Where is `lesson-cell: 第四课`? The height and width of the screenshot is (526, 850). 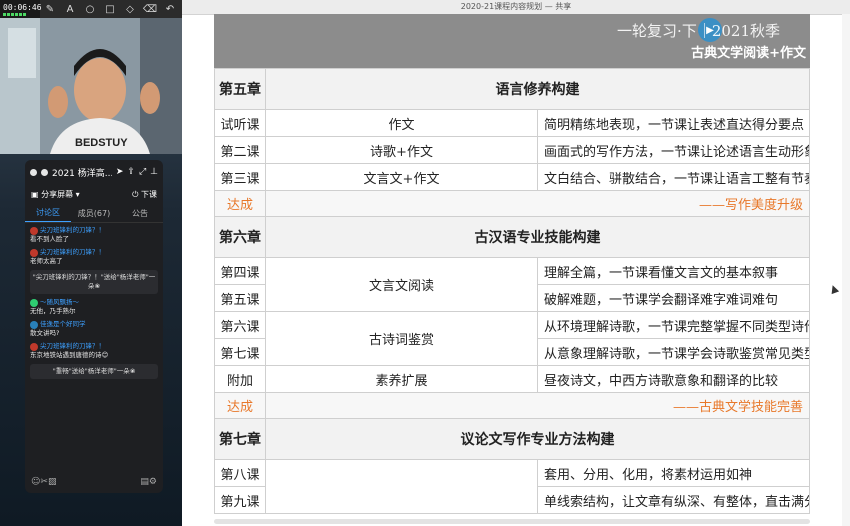
lesson-cell: 第四课 is located at coordinates (240, 271).